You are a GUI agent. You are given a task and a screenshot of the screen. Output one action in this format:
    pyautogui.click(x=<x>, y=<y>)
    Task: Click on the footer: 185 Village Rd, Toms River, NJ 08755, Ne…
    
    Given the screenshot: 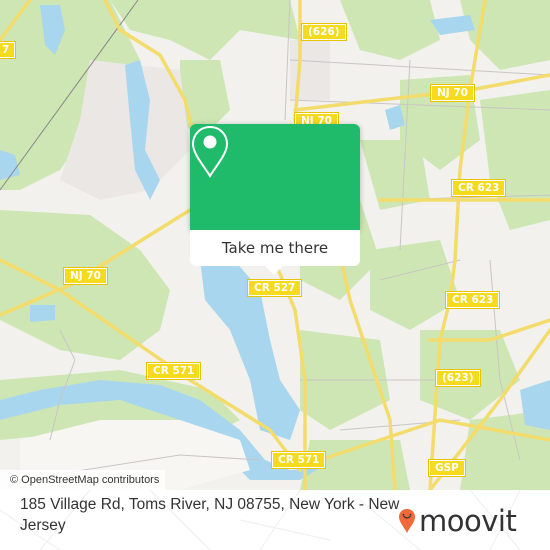 What is the action you would take?
    pyautogui.click(x=275, y=520)
    